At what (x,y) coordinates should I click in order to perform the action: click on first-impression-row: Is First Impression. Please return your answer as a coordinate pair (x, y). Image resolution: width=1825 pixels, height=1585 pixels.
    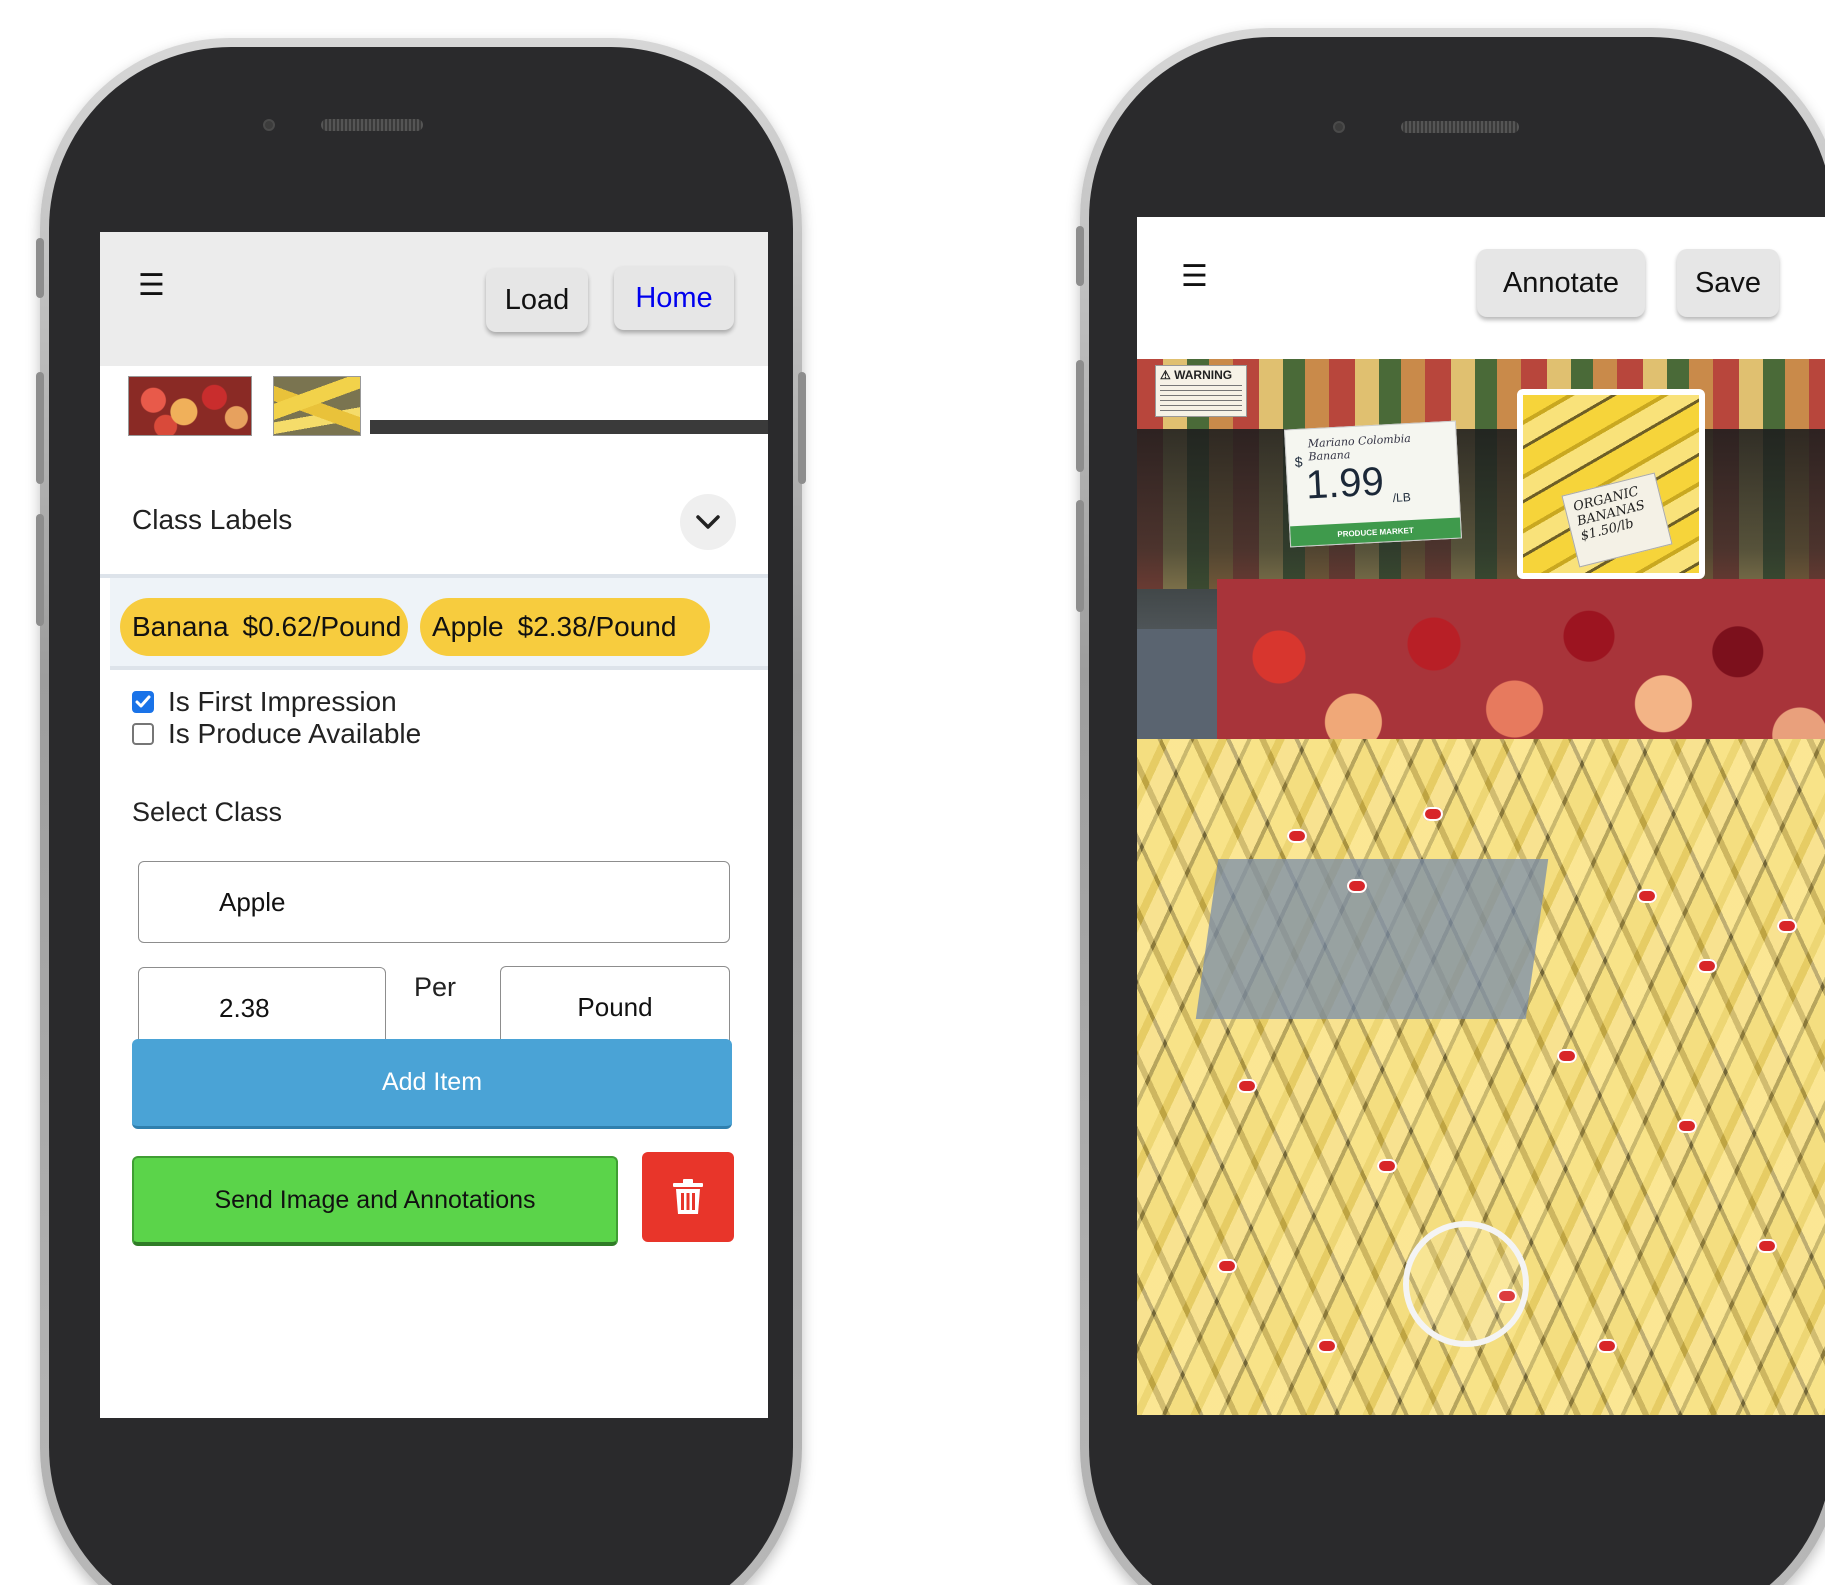
    Looking at the image, I should click on (264, 702).